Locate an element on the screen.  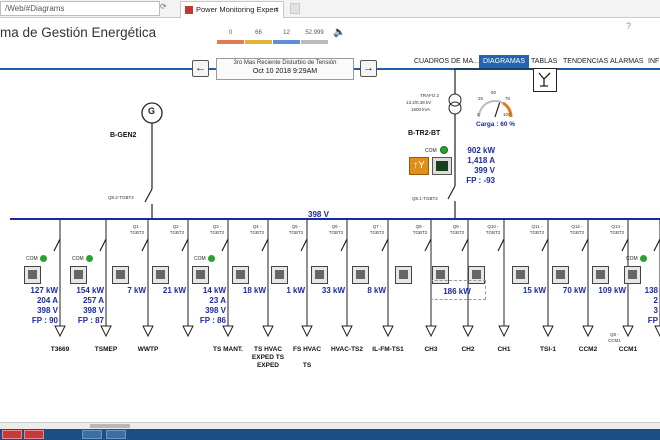
feeder-name: HVAC-TS2 is located at coordinates (347, 349).